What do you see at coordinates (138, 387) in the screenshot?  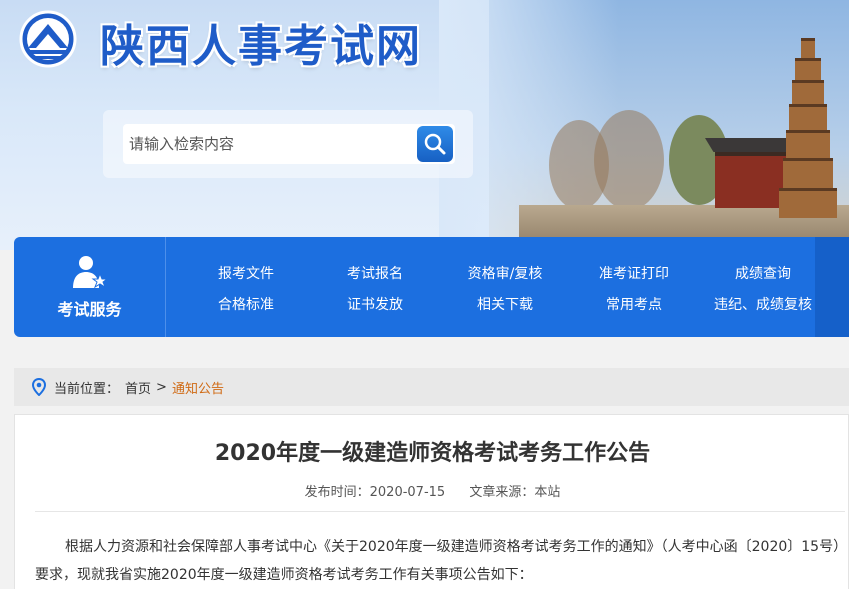 I see `breadcrumb-home-link: 首页` at bounding box center [138, 387].